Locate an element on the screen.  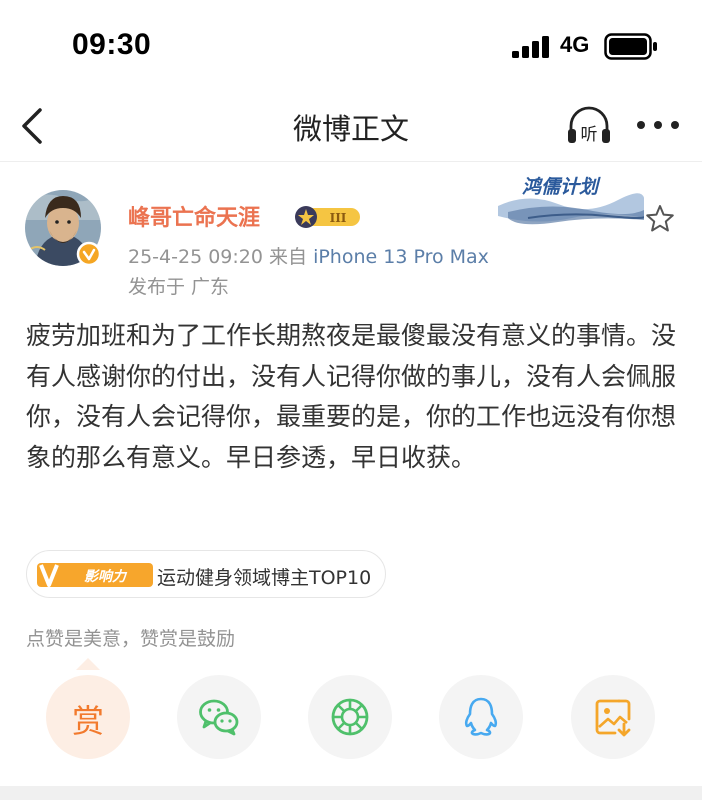
author-name: 峰哥亡命天涯 is located at coordinates (194, 216).